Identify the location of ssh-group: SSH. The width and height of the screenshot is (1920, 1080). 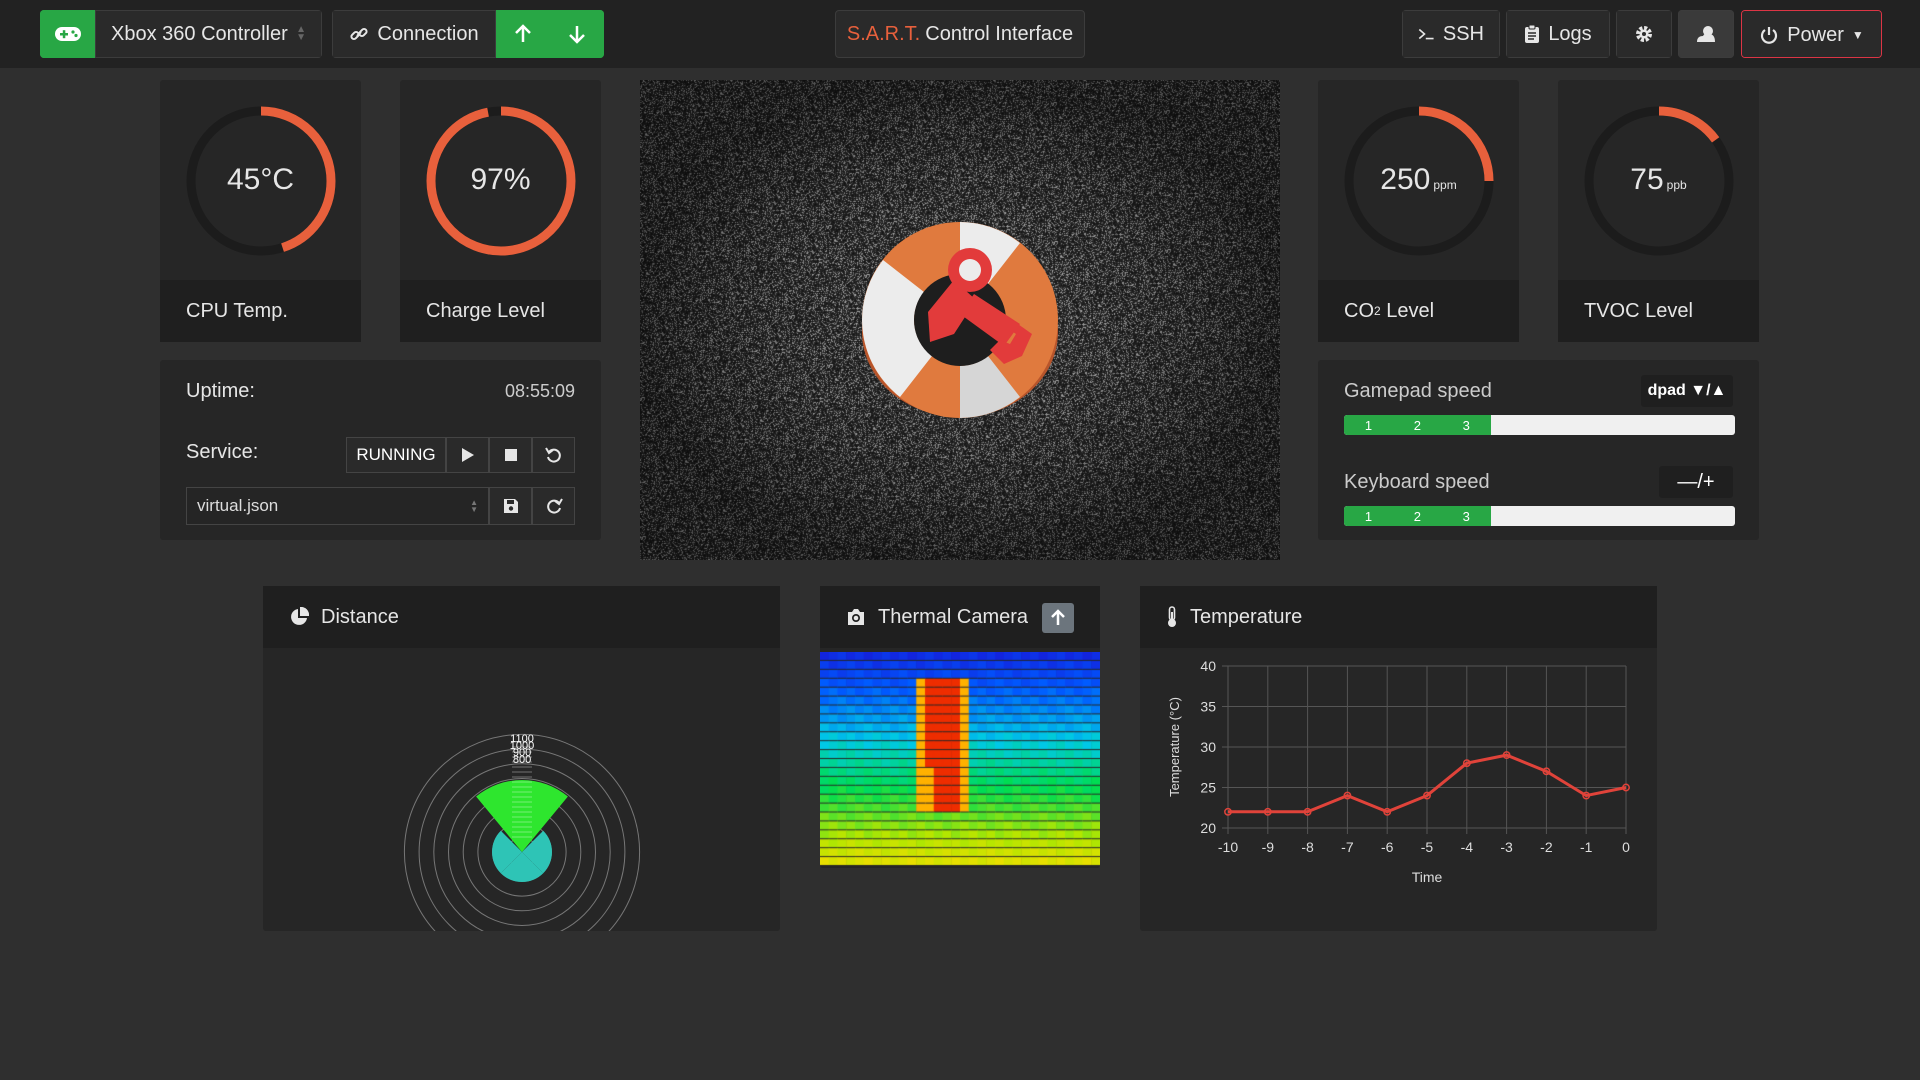
(1451, 34).